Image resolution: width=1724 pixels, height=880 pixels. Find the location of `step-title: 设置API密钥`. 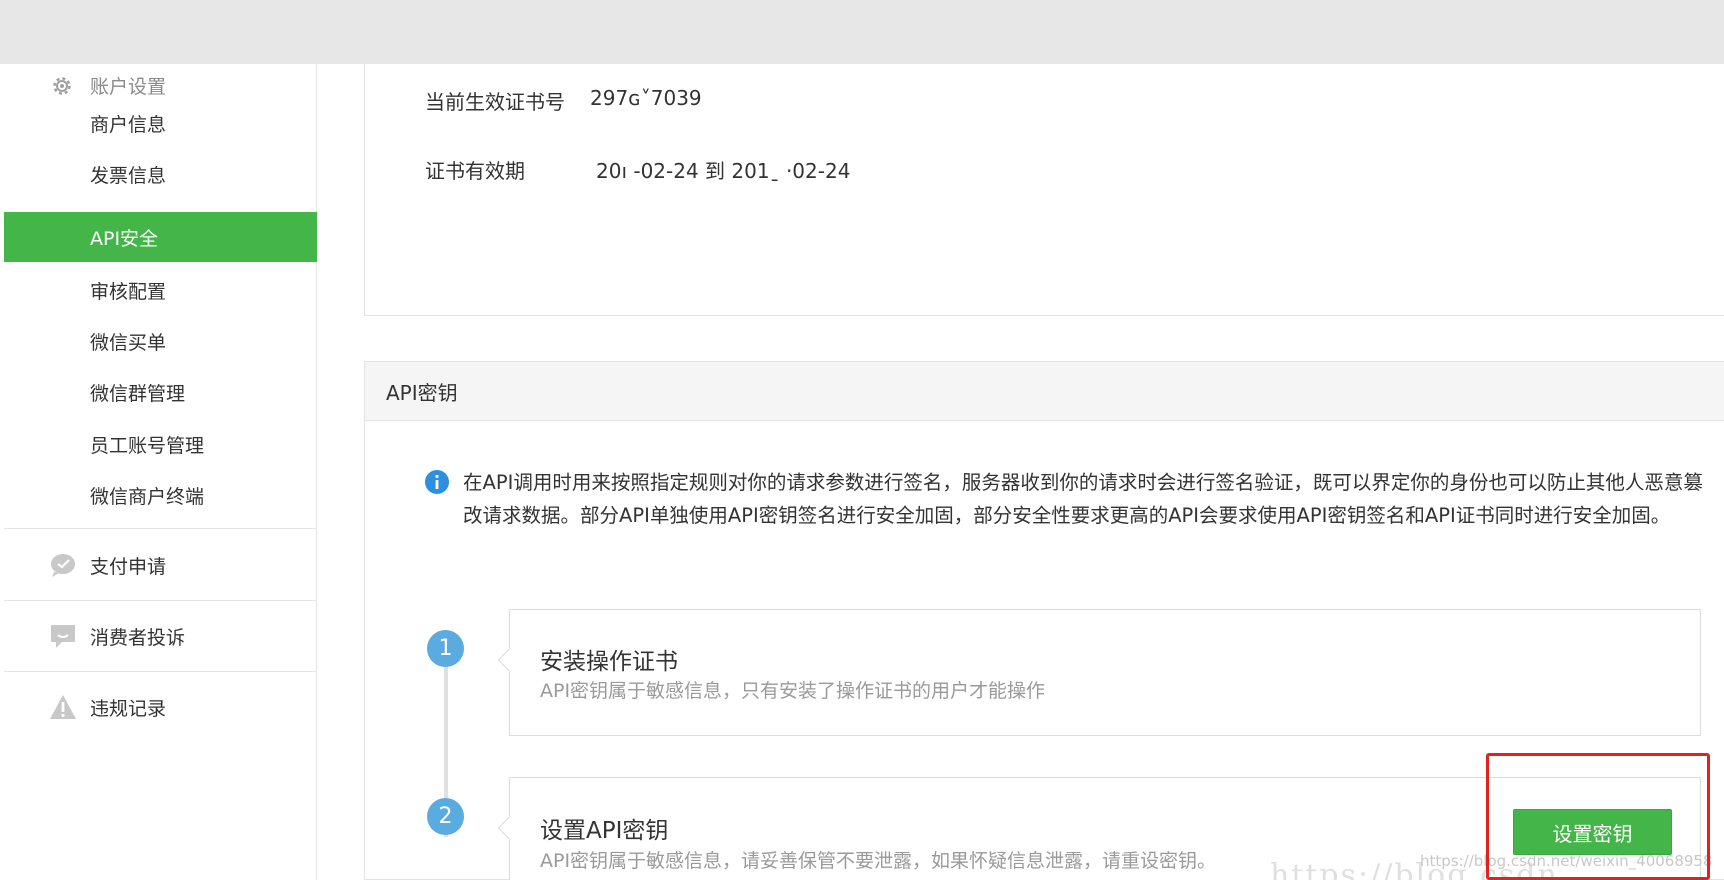

step-title: 设置API密钥 is located at coordinates (604, 831).